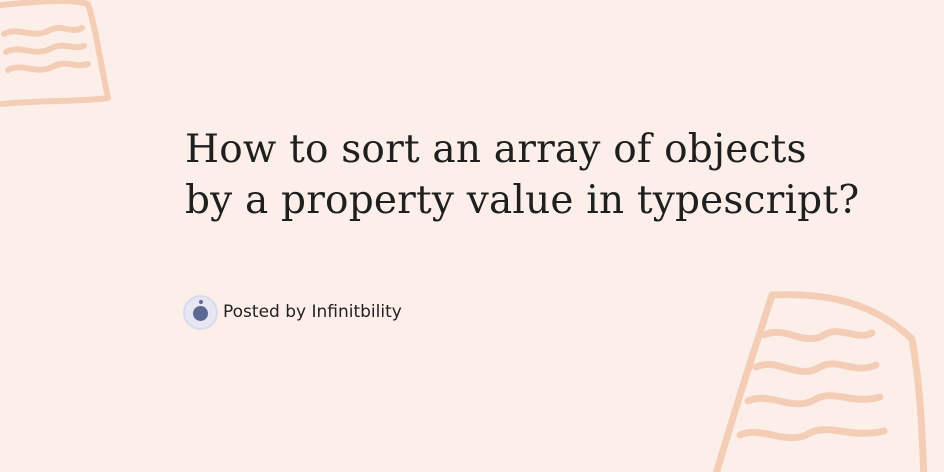  I want to click on avatar-icon, so click(200, 312).